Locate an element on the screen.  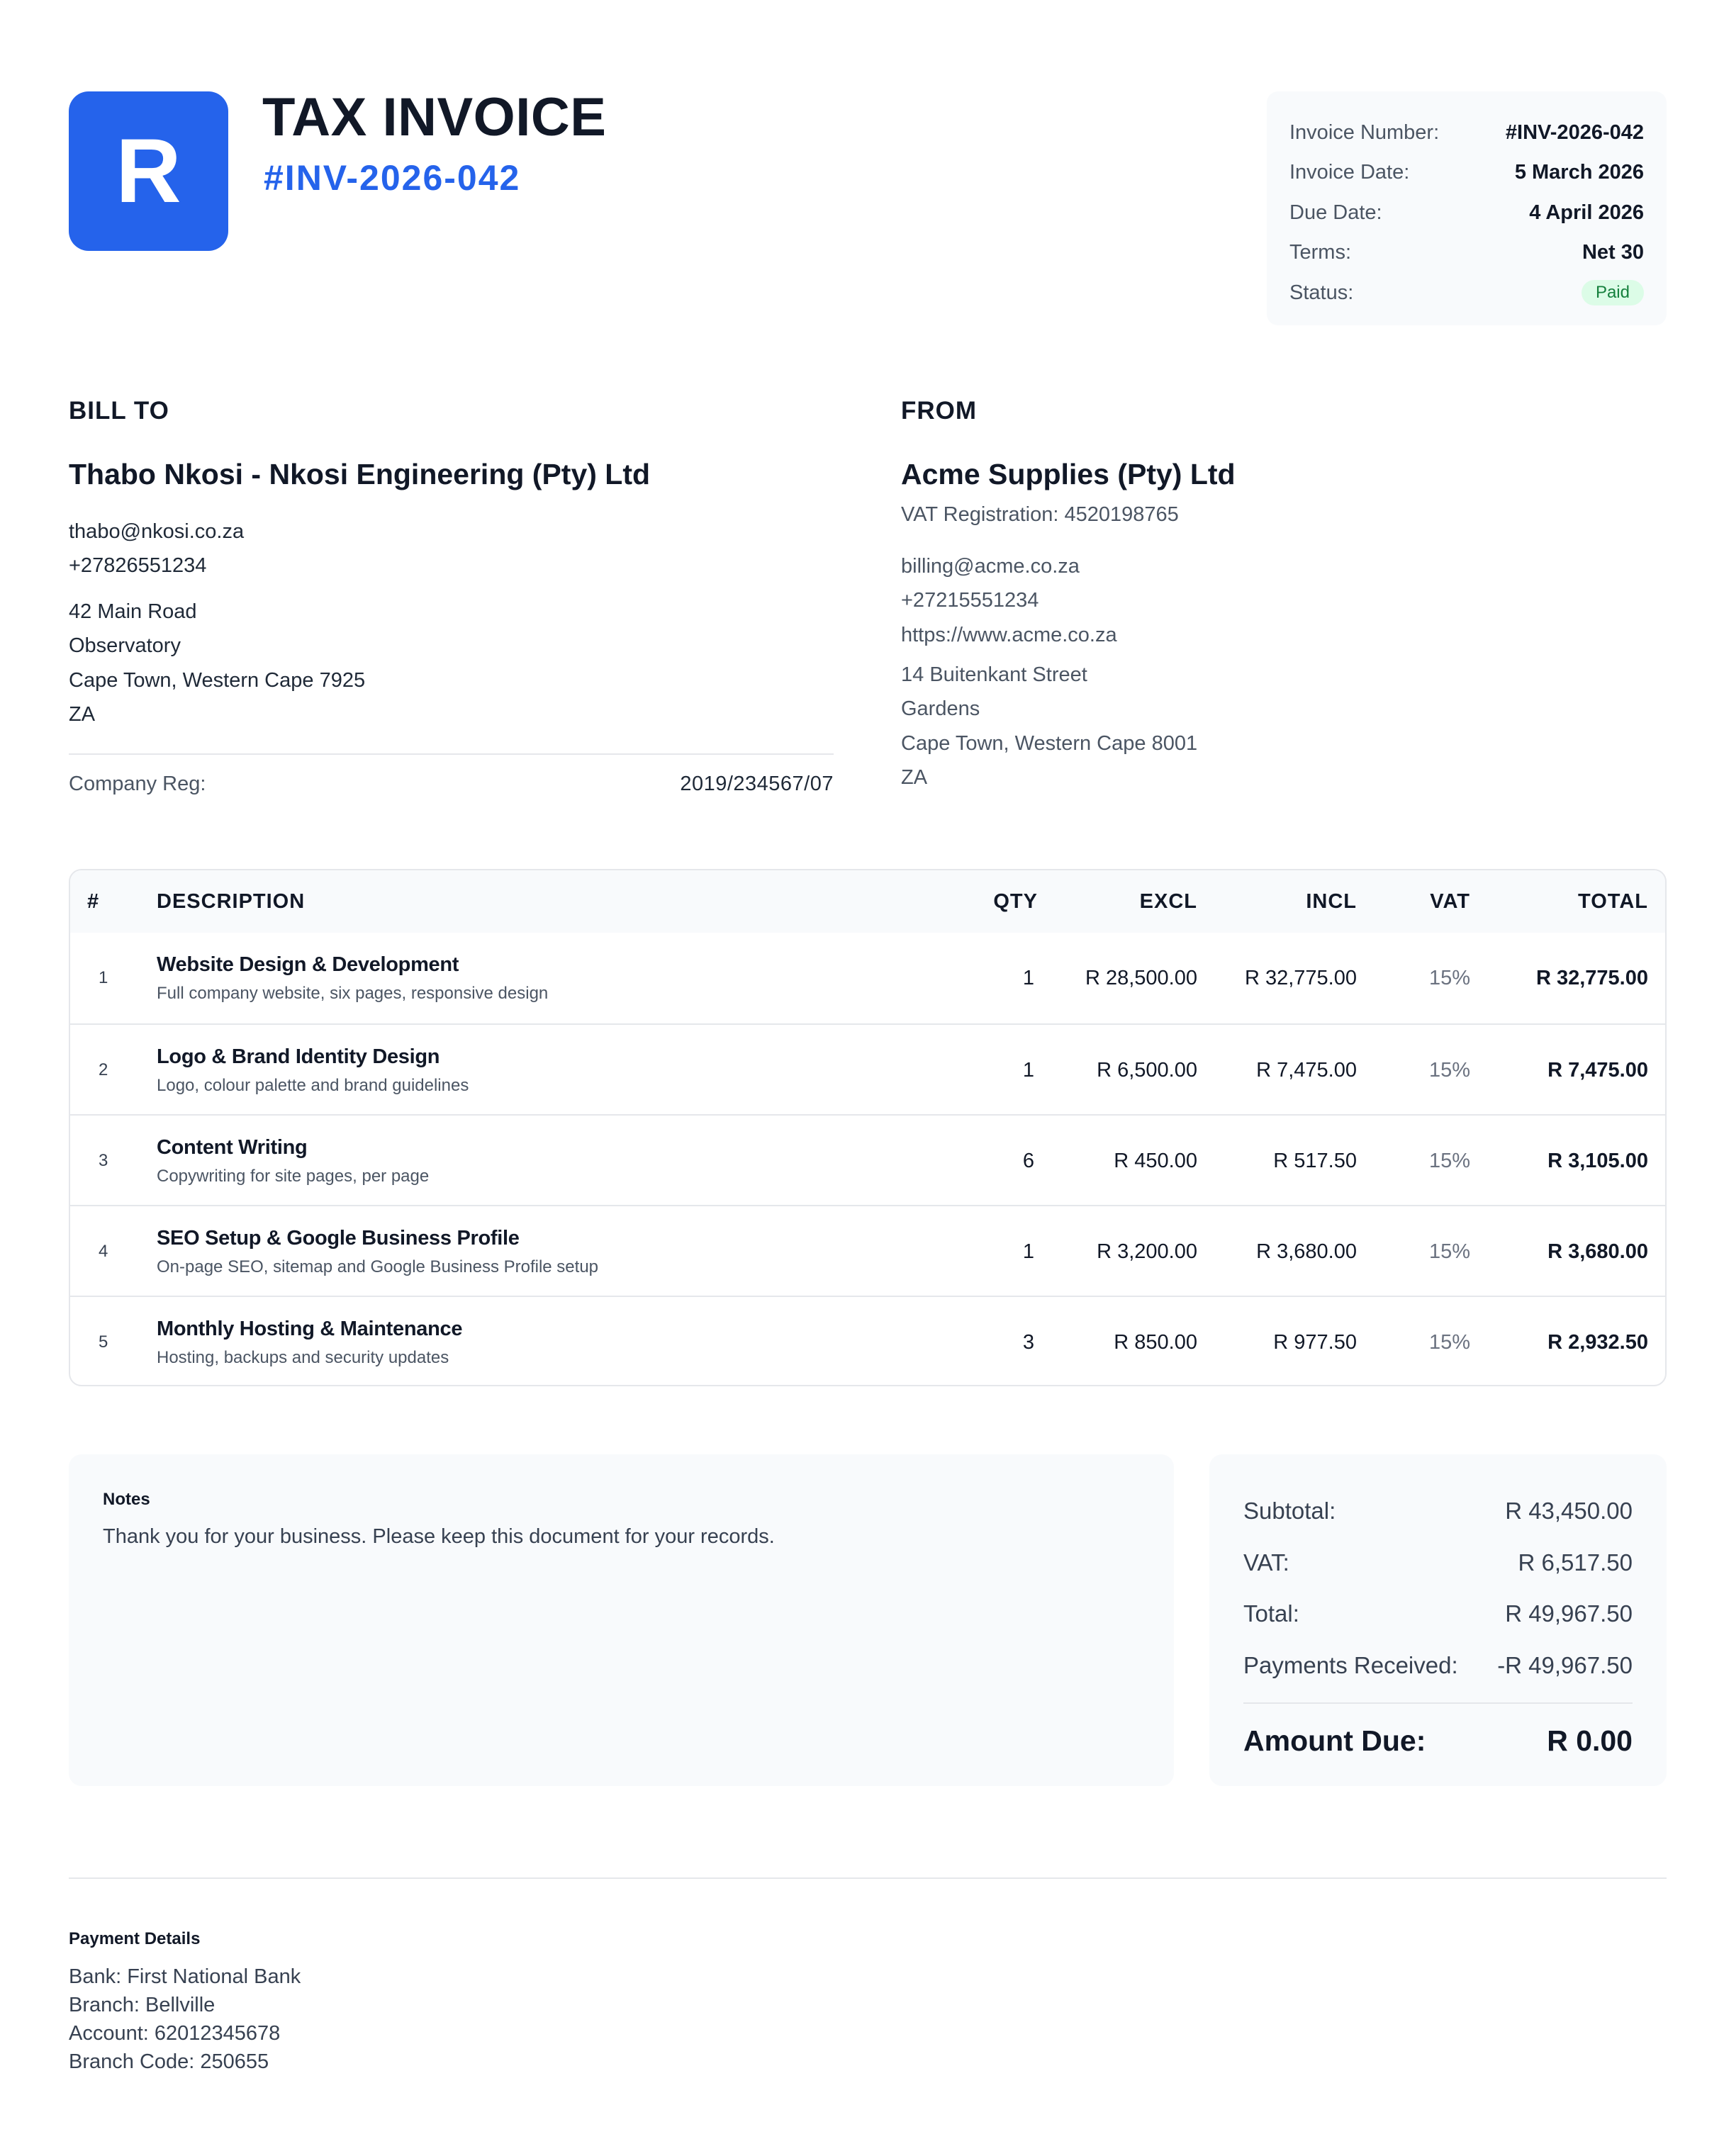
row-number: 5 is located at coordinates (104, 1342).